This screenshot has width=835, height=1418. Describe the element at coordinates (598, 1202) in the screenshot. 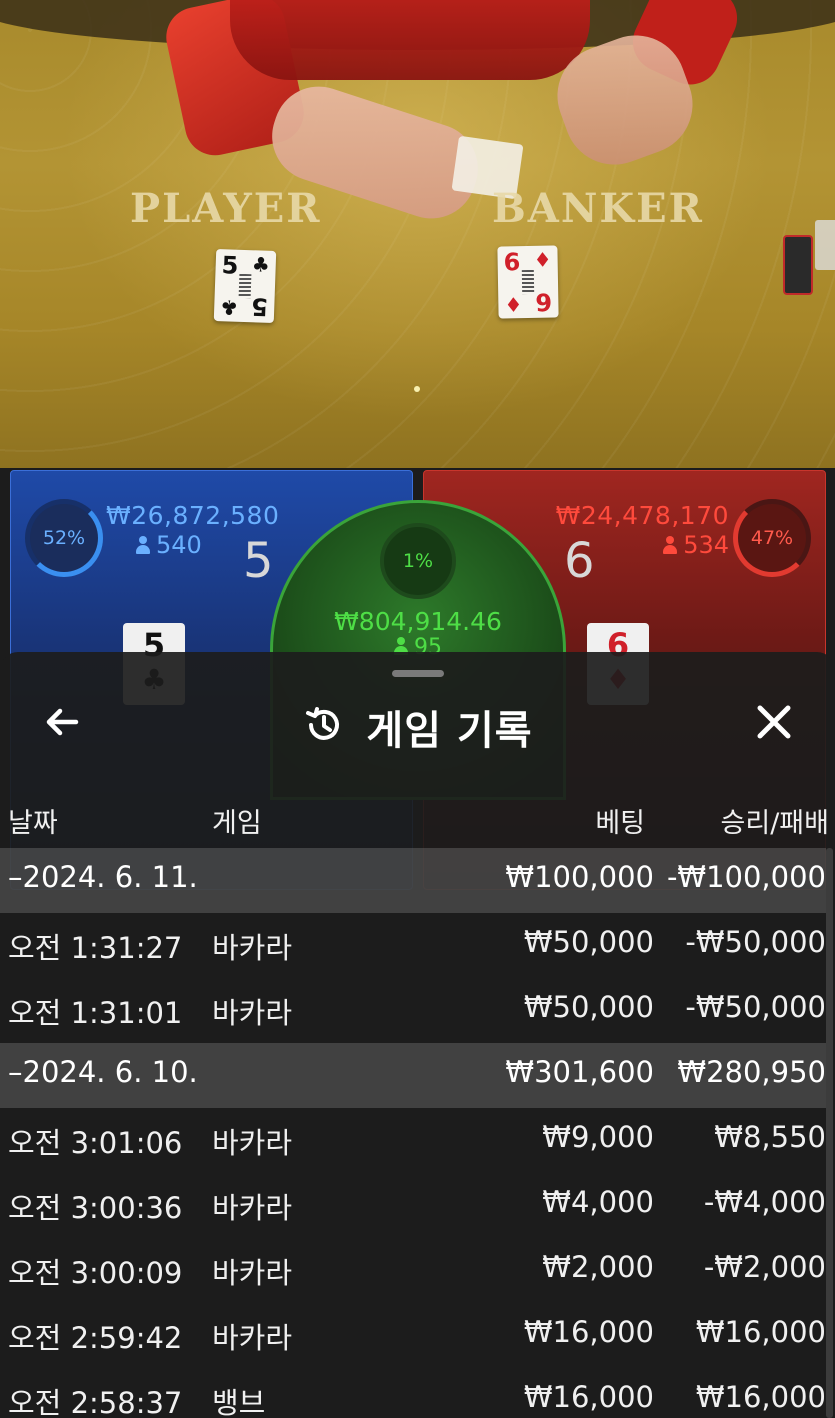

I see `row-bet: ₩4,000` at that location.